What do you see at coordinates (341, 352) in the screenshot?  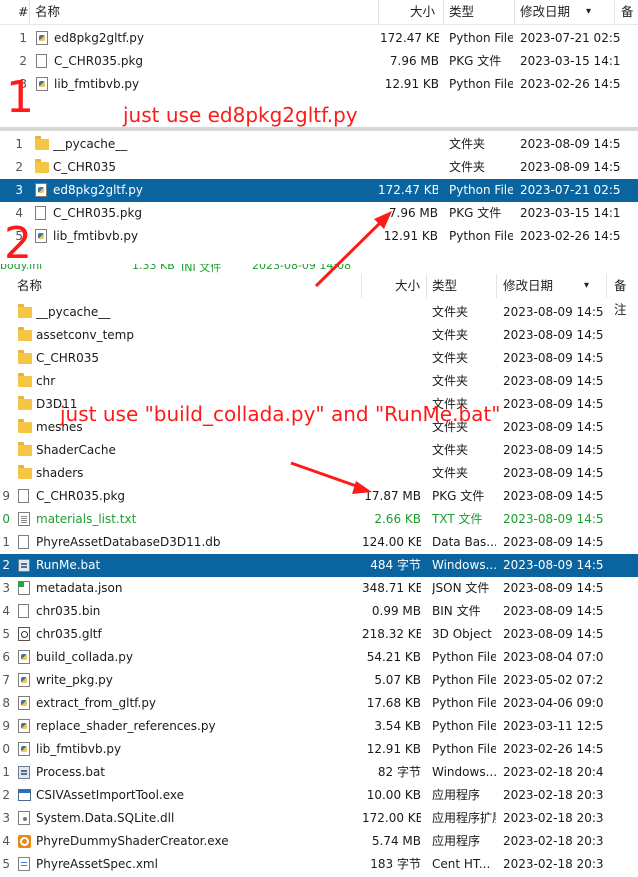 I see `annotation-arrows` at bounding box center [341, 352].